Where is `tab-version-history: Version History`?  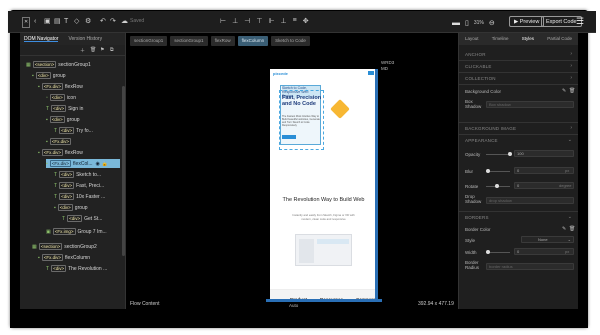 tab-version-history: Version History is located at coordinates (85, 39).